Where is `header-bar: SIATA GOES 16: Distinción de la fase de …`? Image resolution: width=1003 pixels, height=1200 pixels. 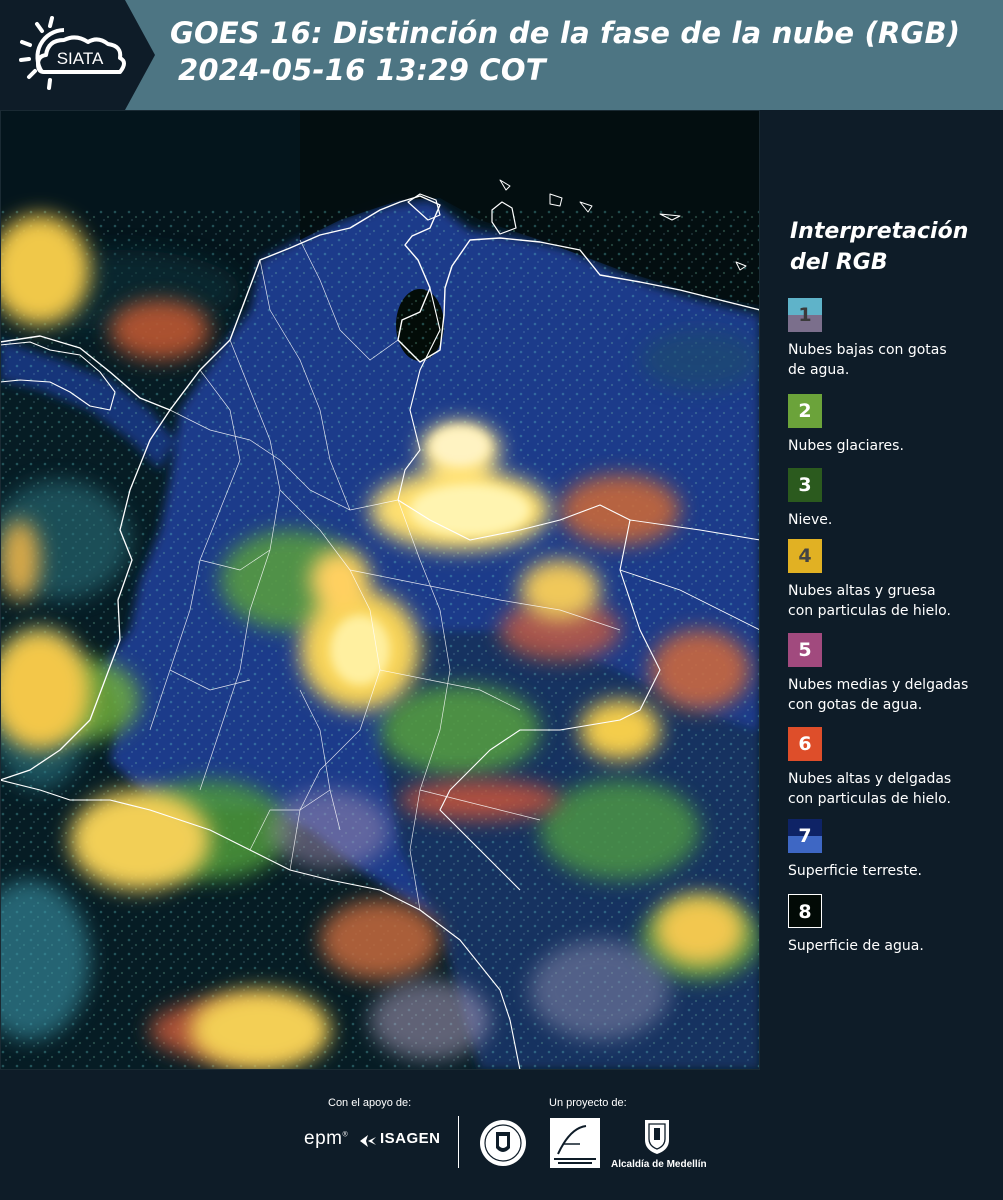
header-bar: SIATA GOES 16: Distinción de la fase de … is located at coordinates (501, 55).